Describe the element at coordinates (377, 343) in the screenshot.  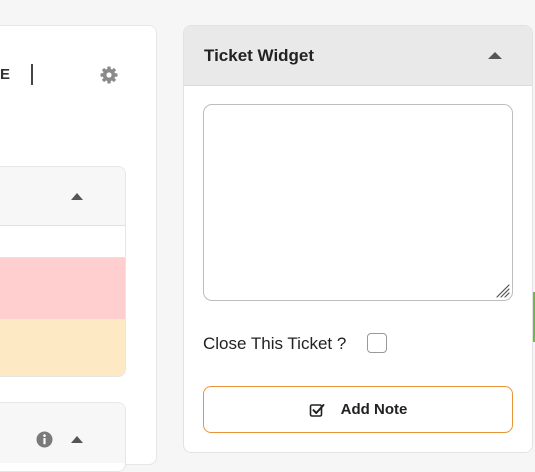
I see `close-ticket-checkbox` at that location.